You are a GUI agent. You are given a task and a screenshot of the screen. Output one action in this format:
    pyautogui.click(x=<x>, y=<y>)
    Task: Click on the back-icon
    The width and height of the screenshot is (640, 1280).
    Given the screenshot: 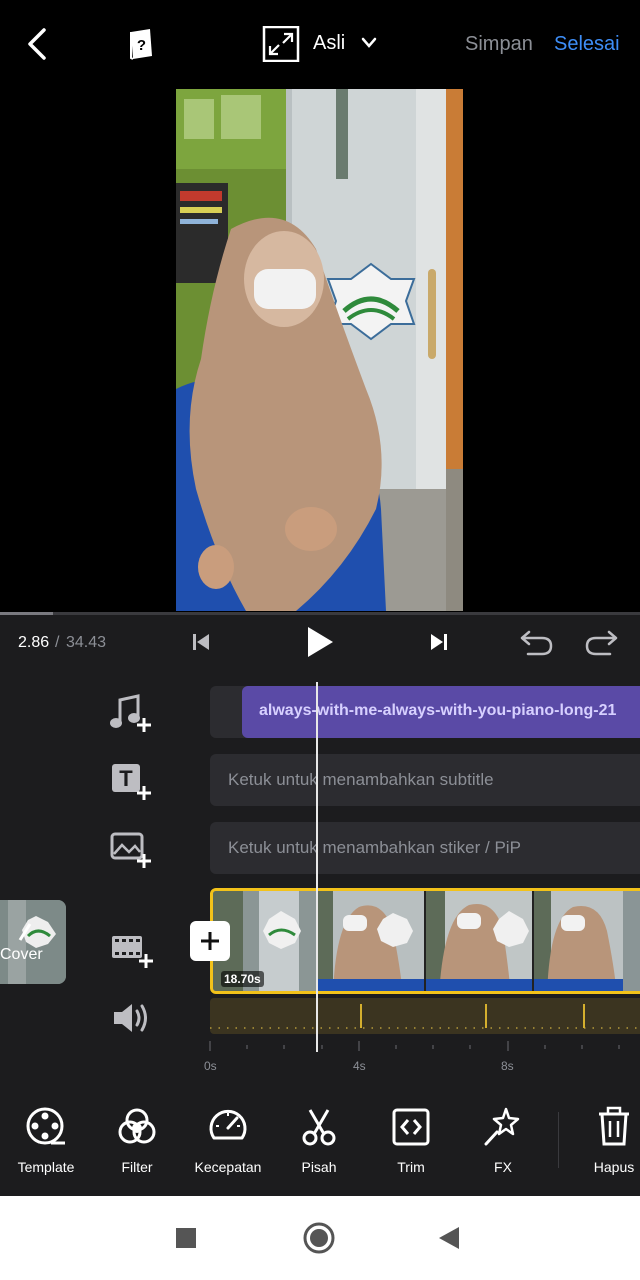 What is the action you would take?
    pyautogui.click(x=449, y=1238)
    